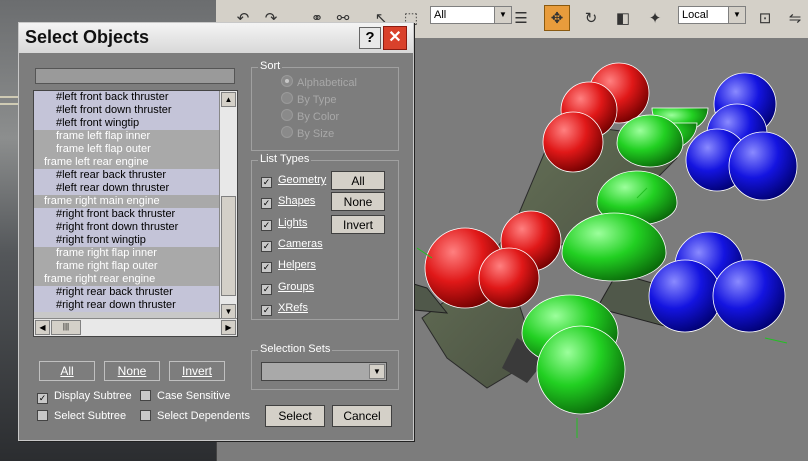  What do you see at coordinates (135, 227) in the screenshot?
I see `object-list-item: #right front down thruster` at bounding box center [135, 227].